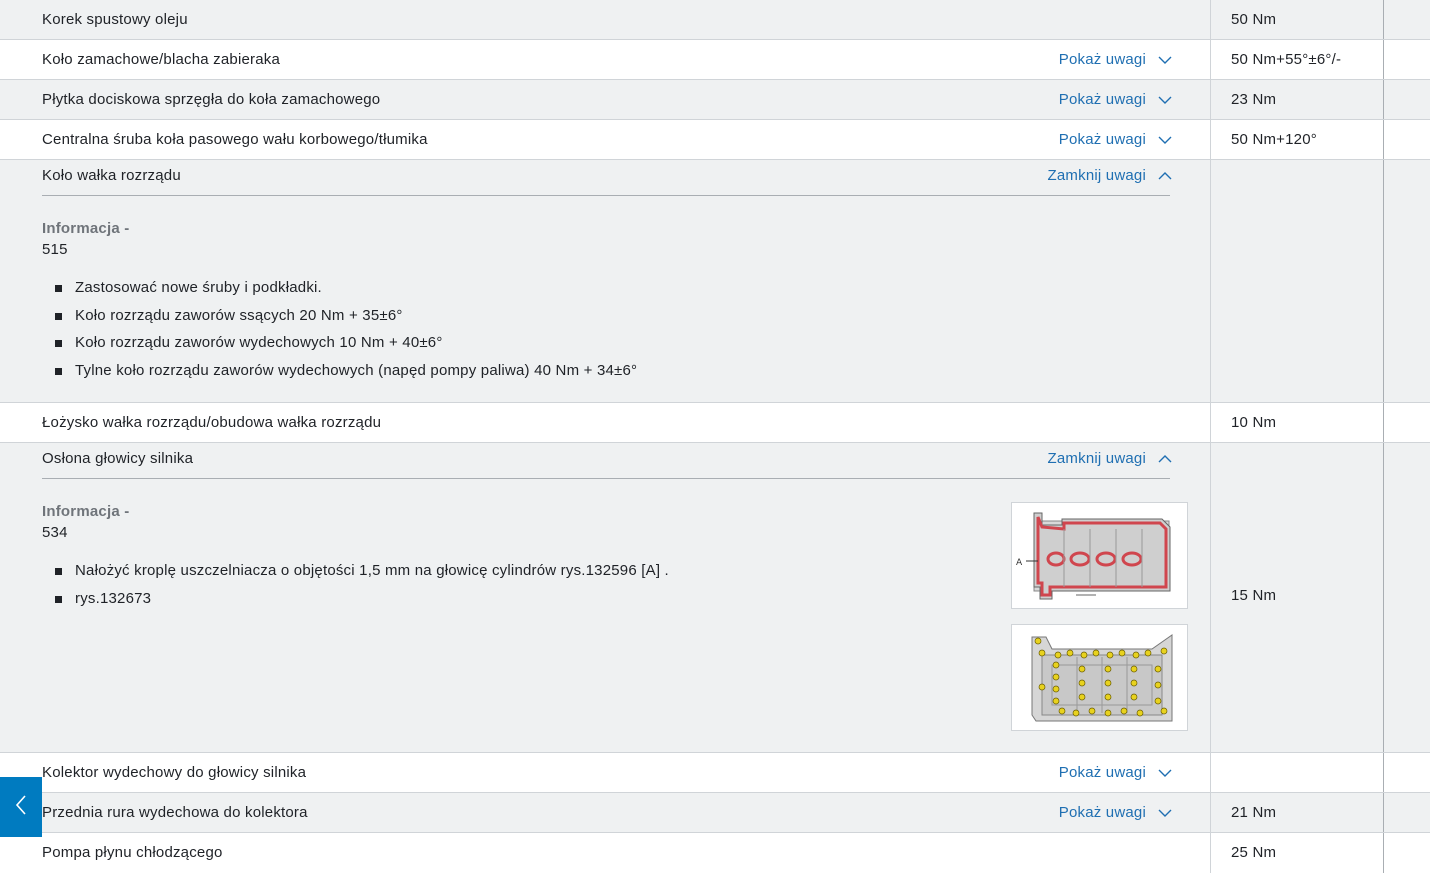 The image size is (1430, 873). What do you see at coordinates (1254, 595) in the screenshot?
I see `torque-value: 15 Nm` at bounding box center [1254, 595].